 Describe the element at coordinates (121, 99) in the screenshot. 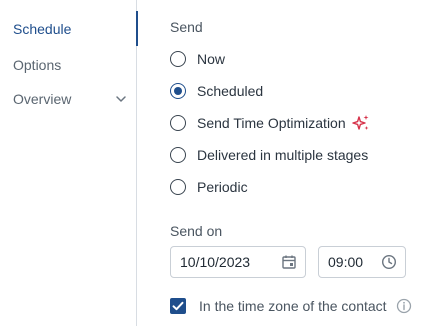

I see `chevron-down-icon` at that location.